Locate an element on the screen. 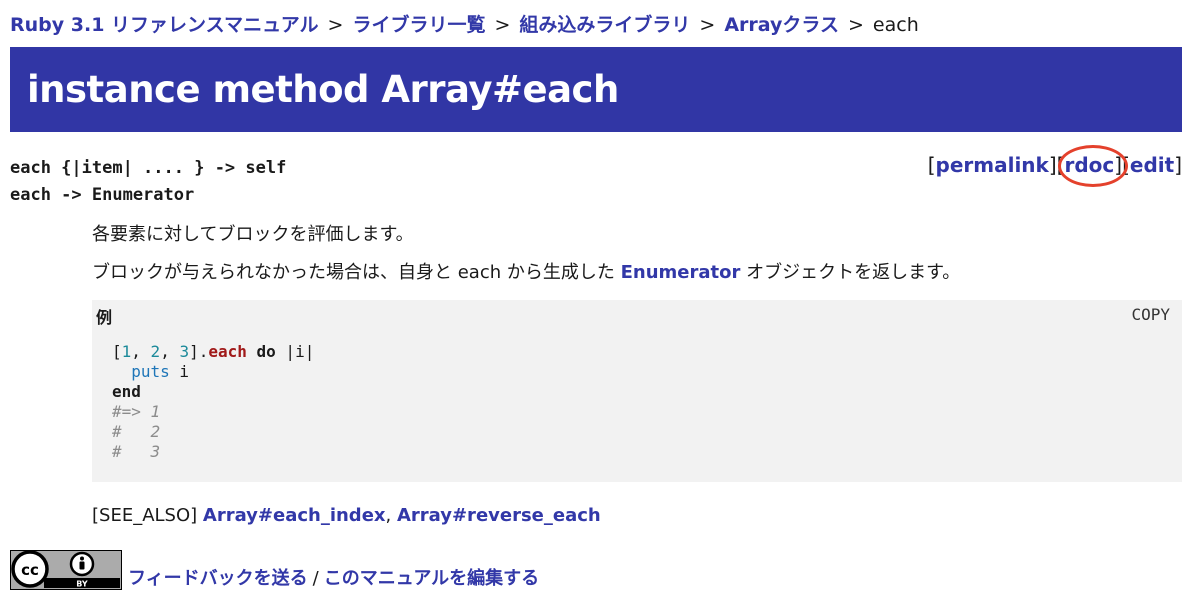 This screenshot has height=610, width=1200. description-text: ブロックが与えられなかった場合は、自身と each から生成した is located at coordinates (356, 272).